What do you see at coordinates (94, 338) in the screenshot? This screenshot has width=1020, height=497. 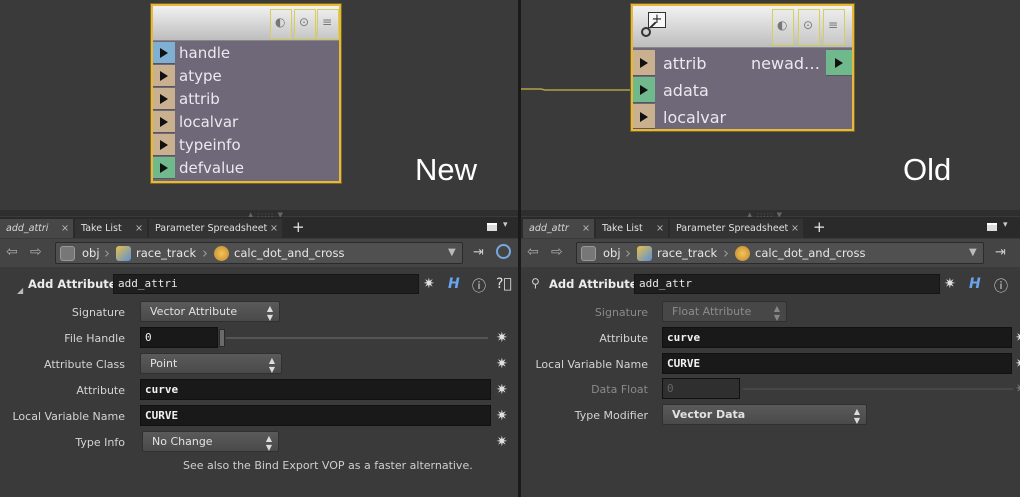 I see `param-label: File Handle` at bounding box center [94, 338].